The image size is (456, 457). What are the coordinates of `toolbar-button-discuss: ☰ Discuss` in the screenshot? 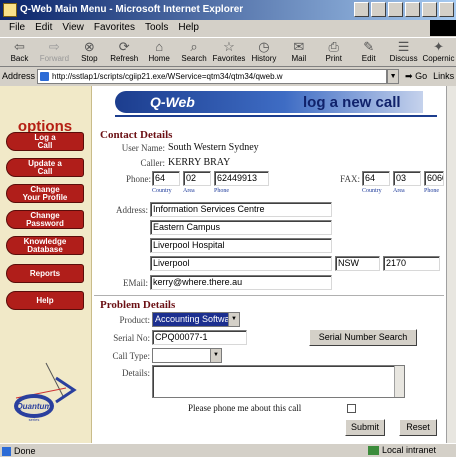 It's located at (403, 53).